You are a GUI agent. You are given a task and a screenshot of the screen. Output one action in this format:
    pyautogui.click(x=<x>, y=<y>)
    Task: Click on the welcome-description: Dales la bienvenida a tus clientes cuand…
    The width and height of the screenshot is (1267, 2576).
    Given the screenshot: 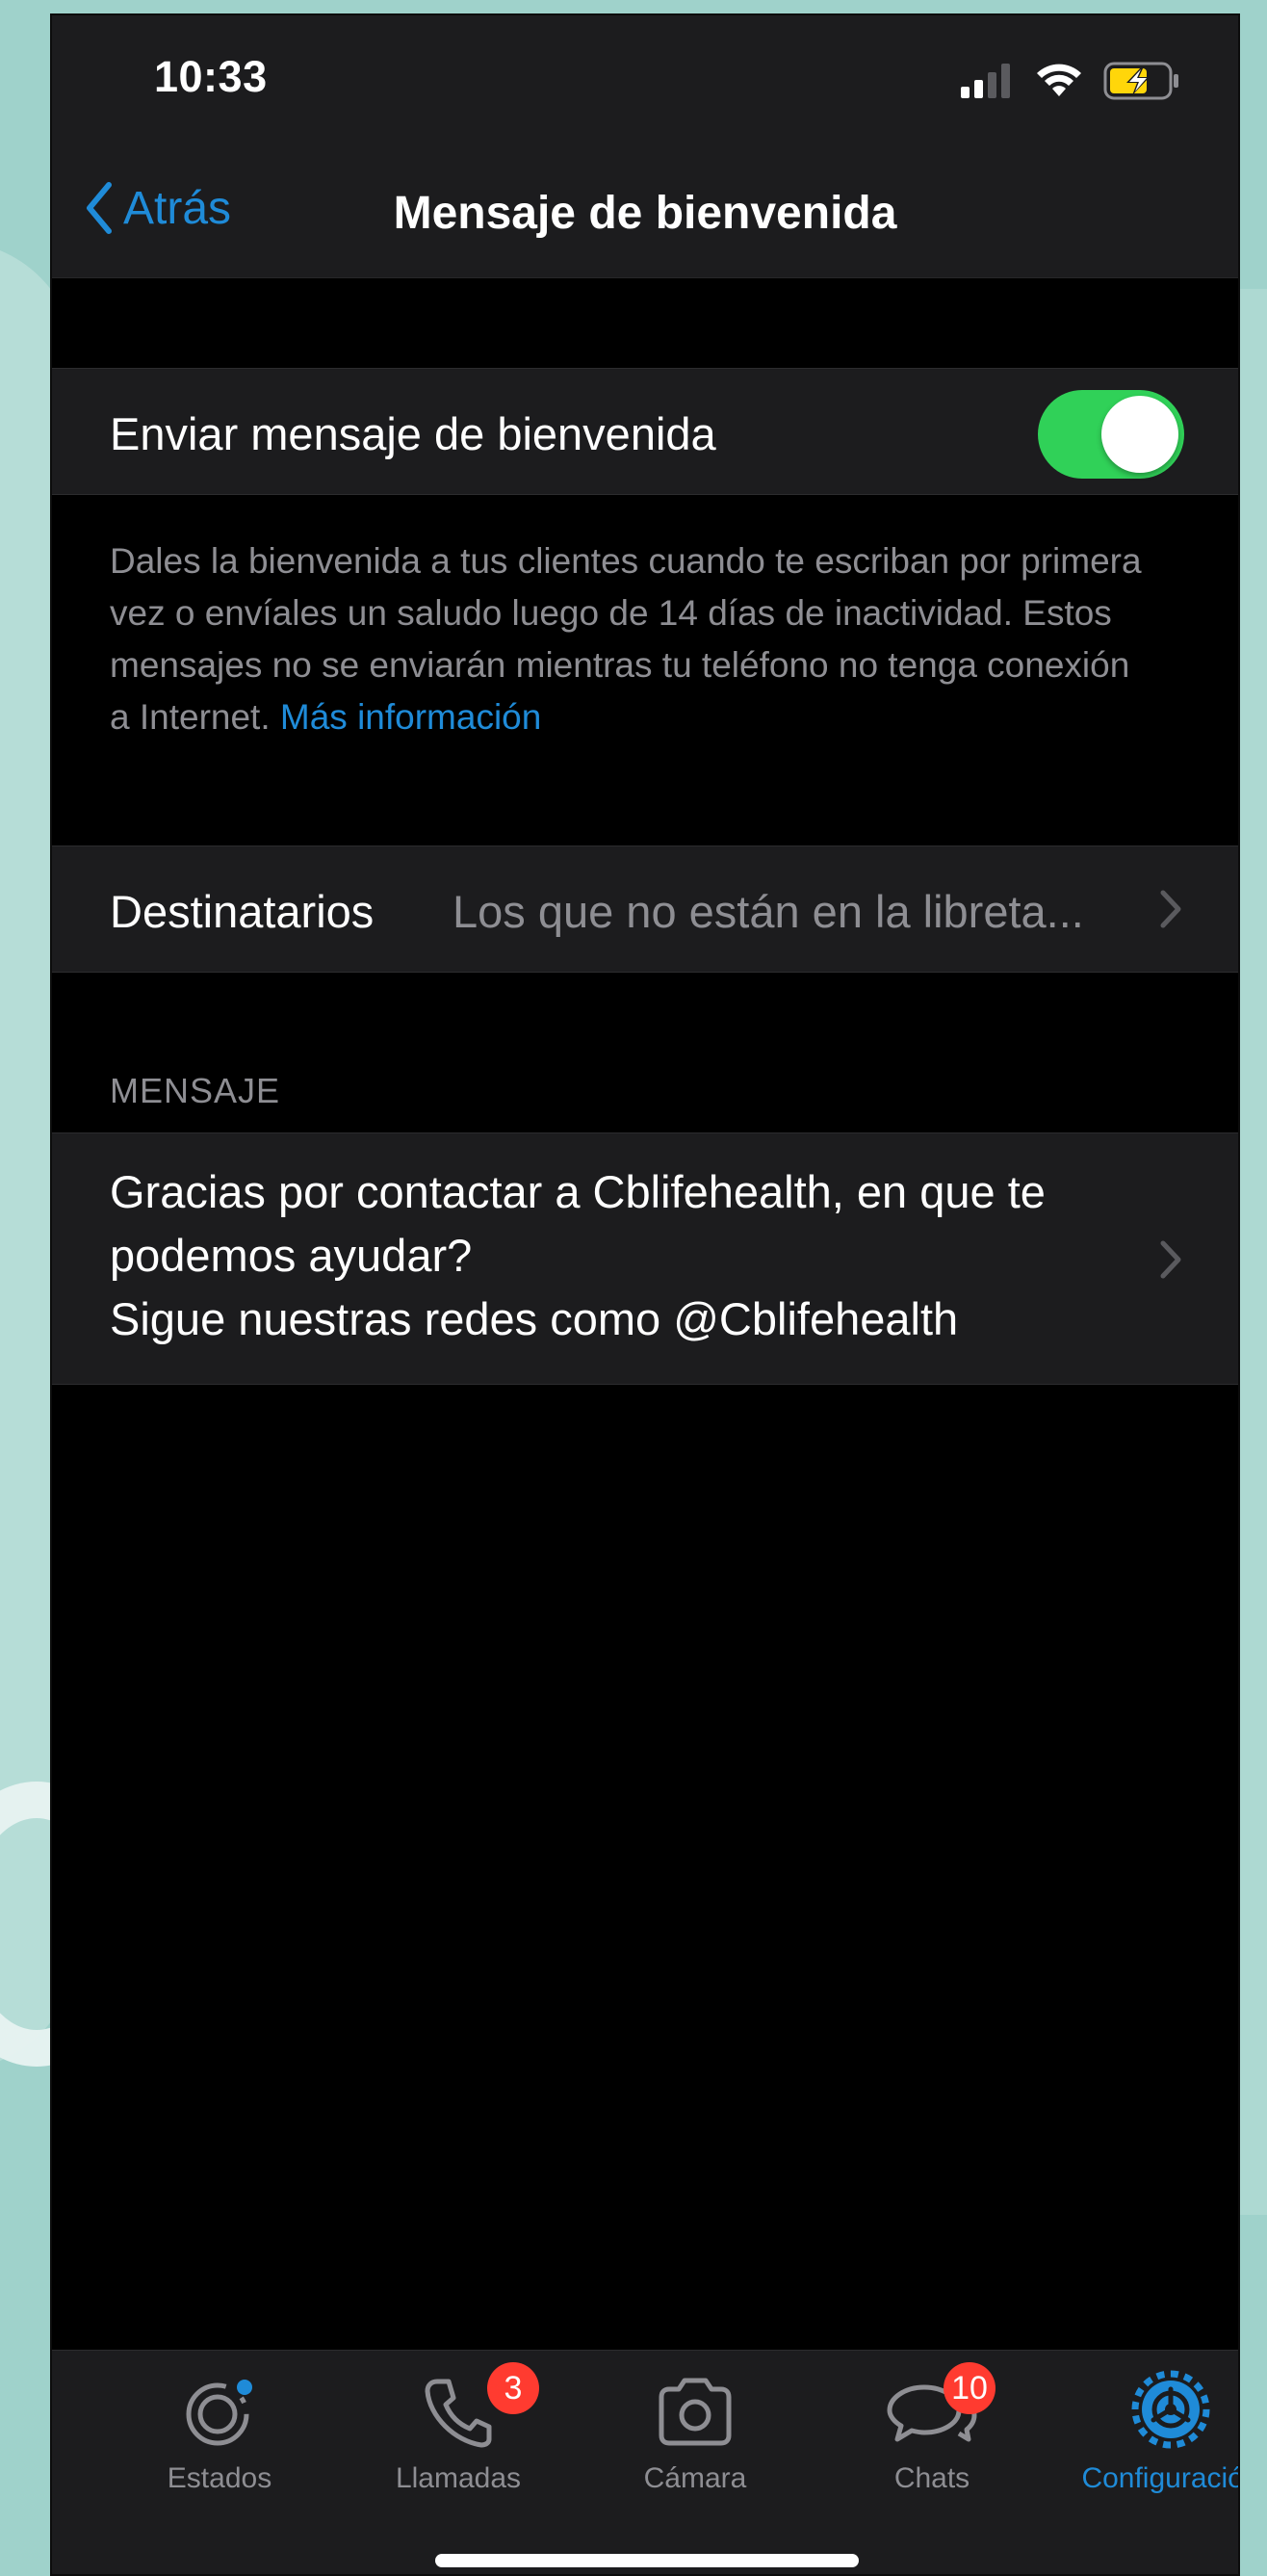 What is the action you would take?
    pyautogui.click(x=630, y=639)
    